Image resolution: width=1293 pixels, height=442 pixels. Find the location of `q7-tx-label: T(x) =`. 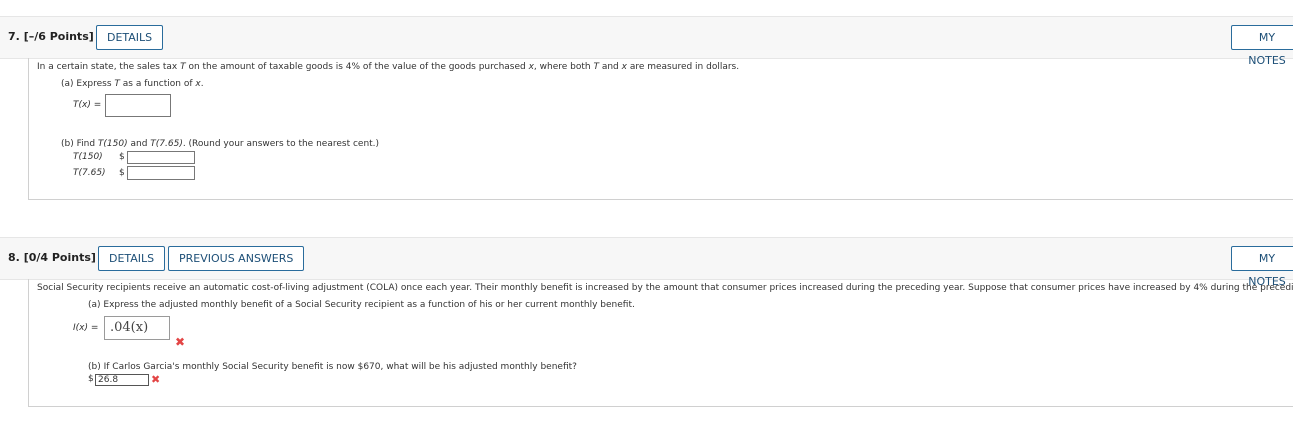

q7-tx-label: T(x) = is located at coordinates (87, 105).